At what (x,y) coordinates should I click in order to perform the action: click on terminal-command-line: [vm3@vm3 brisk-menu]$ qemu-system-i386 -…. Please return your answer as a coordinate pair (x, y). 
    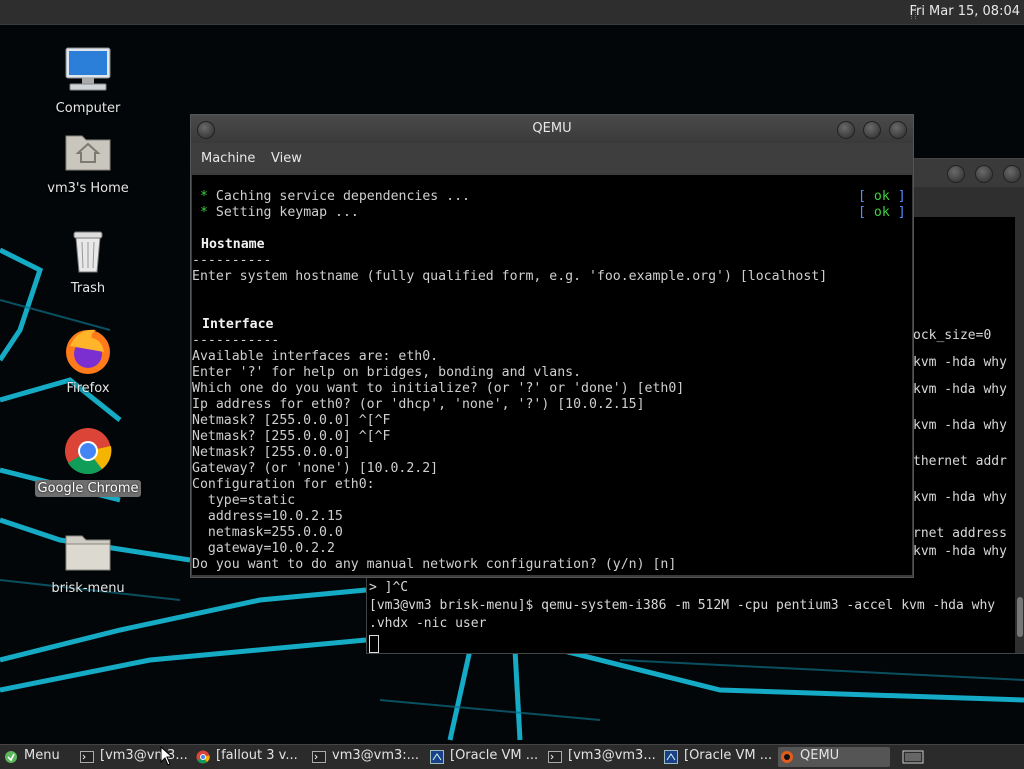
    Looking at the image, I should click on (682, 605).